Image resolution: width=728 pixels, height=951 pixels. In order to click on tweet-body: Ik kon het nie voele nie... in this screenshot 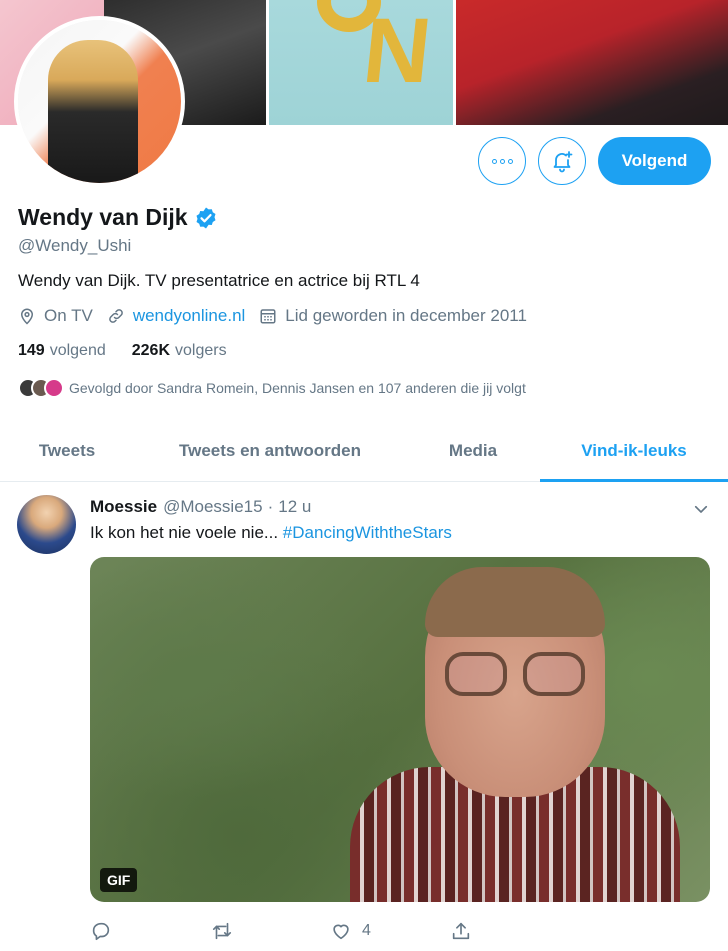, I will do `click(186, 532)`.